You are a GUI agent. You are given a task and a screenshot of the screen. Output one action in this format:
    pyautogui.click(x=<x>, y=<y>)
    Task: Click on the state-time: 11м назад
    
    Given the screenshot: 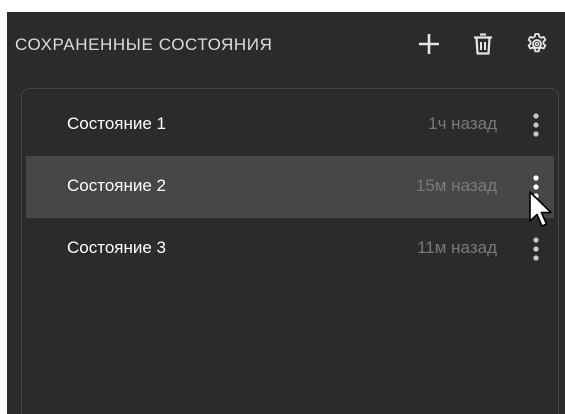 What is the action you would take?
    pyautogui.click(x=457, y=247)
    